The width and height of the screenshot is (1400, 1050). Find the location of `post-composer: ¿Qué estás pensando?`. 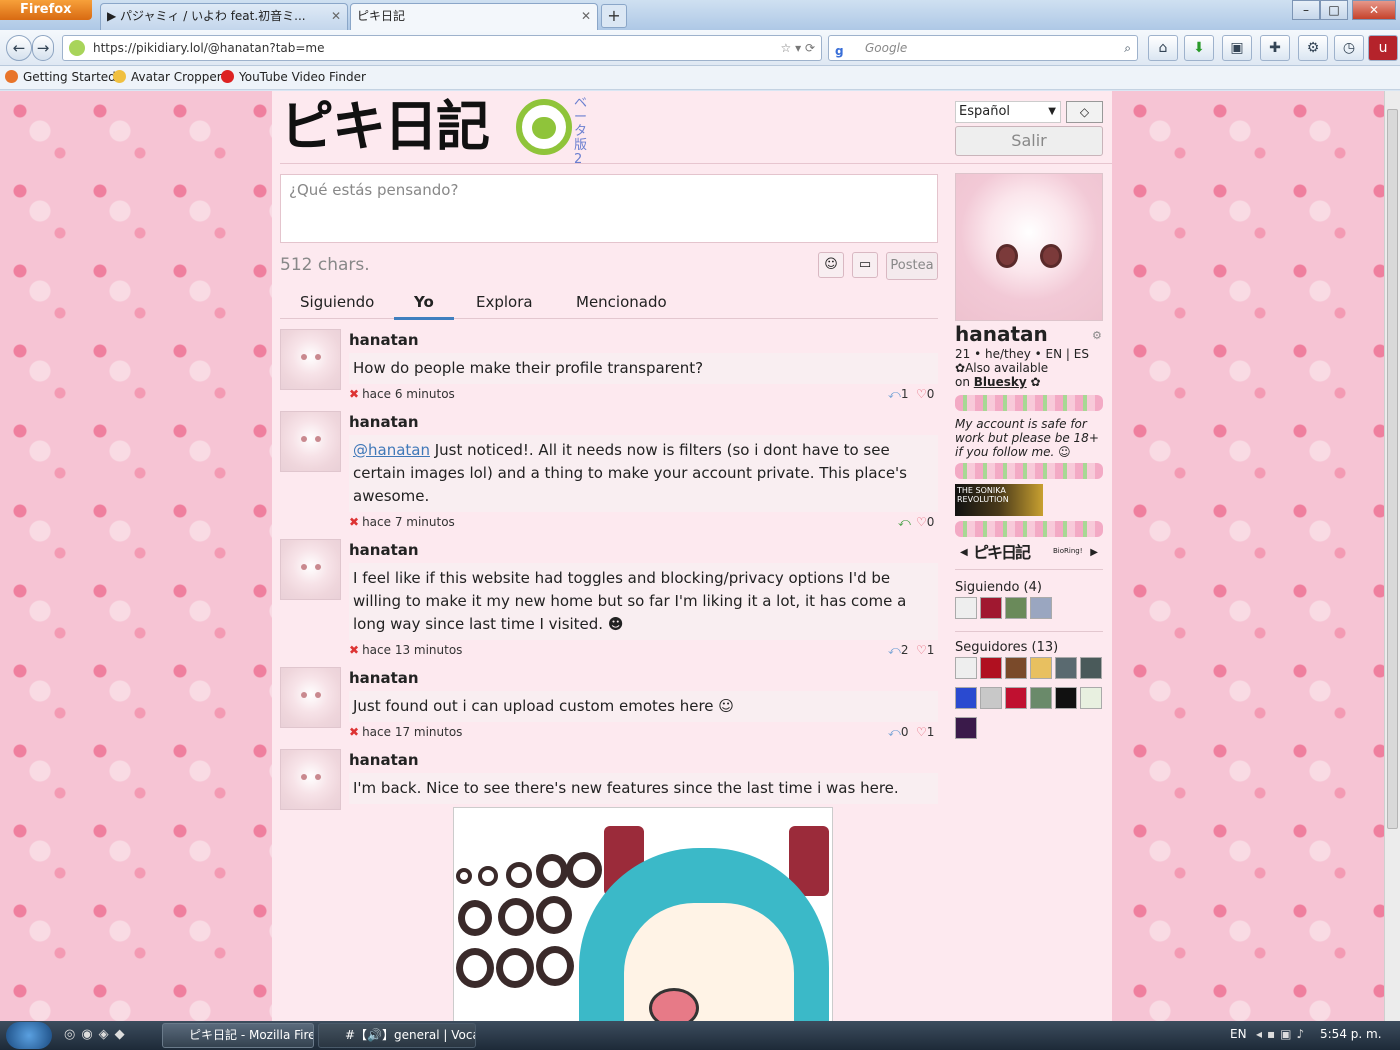

post-composer: ¿Qué estás pensando? is located at coordinates (609, 208).